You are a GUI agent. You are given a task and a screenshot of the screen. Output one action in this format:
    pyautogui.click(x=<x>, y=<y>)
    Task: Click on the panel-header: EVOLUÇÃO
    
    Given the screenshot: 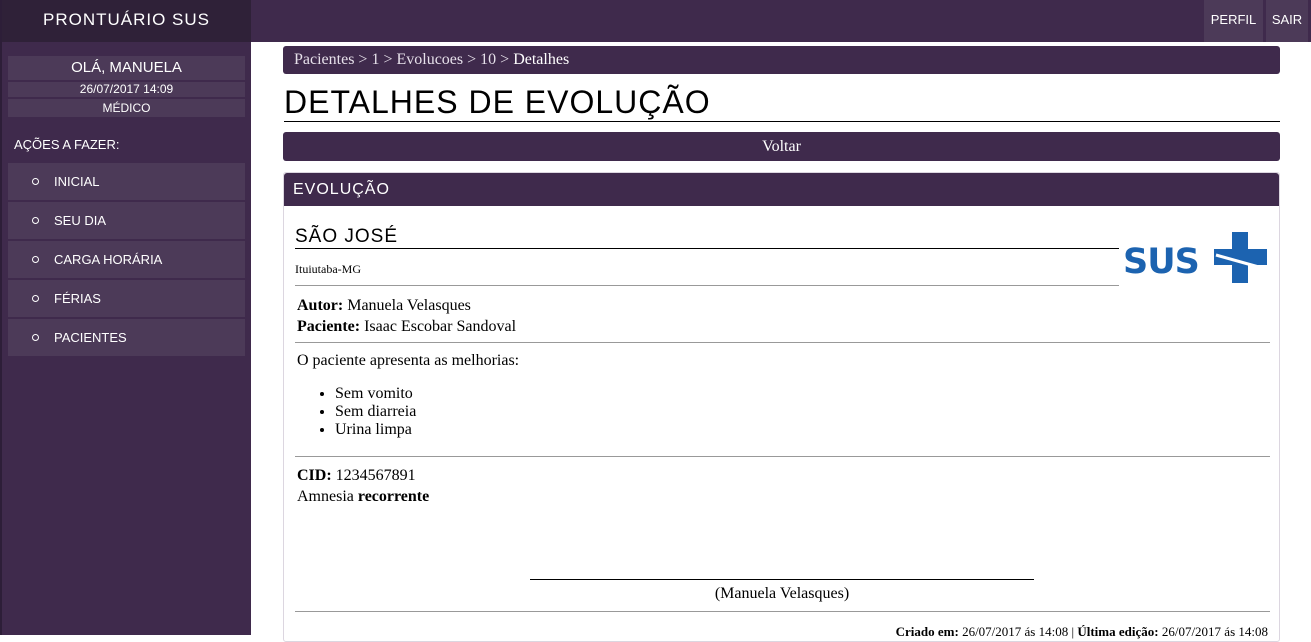 What is the action you would take?
    pyautogui.click(x=781, y=189)
    